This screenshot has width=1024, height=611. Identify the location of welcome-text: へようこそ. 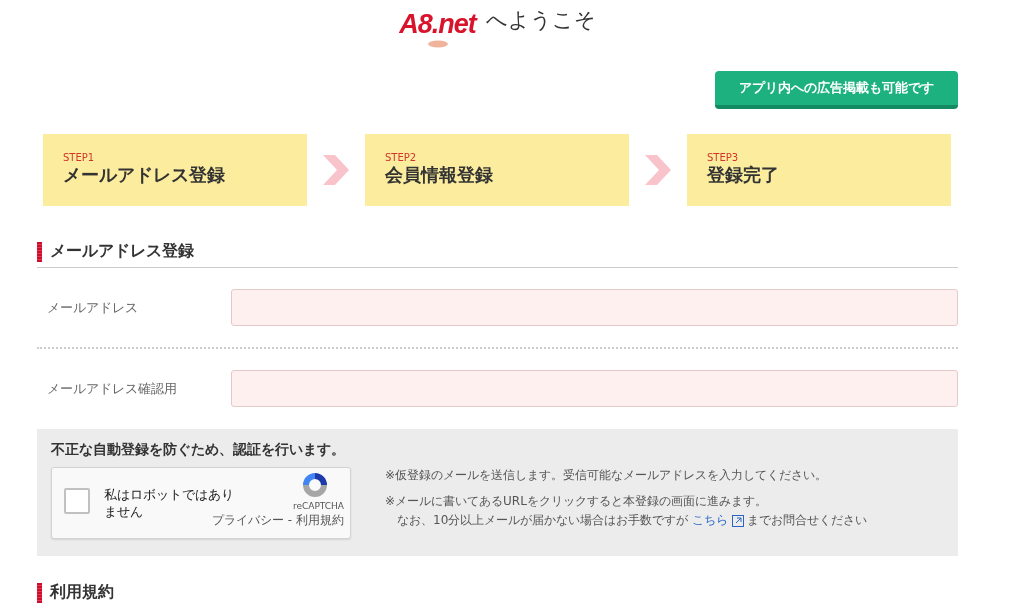
(540, 20).